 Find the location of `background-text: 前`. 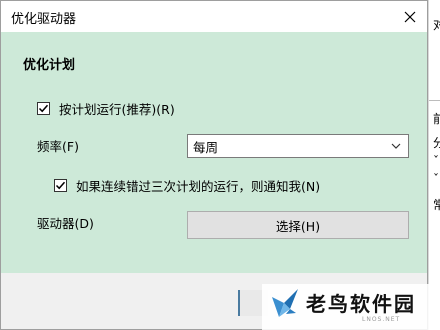

background-text: 前 is located at coordinates (436, 118).